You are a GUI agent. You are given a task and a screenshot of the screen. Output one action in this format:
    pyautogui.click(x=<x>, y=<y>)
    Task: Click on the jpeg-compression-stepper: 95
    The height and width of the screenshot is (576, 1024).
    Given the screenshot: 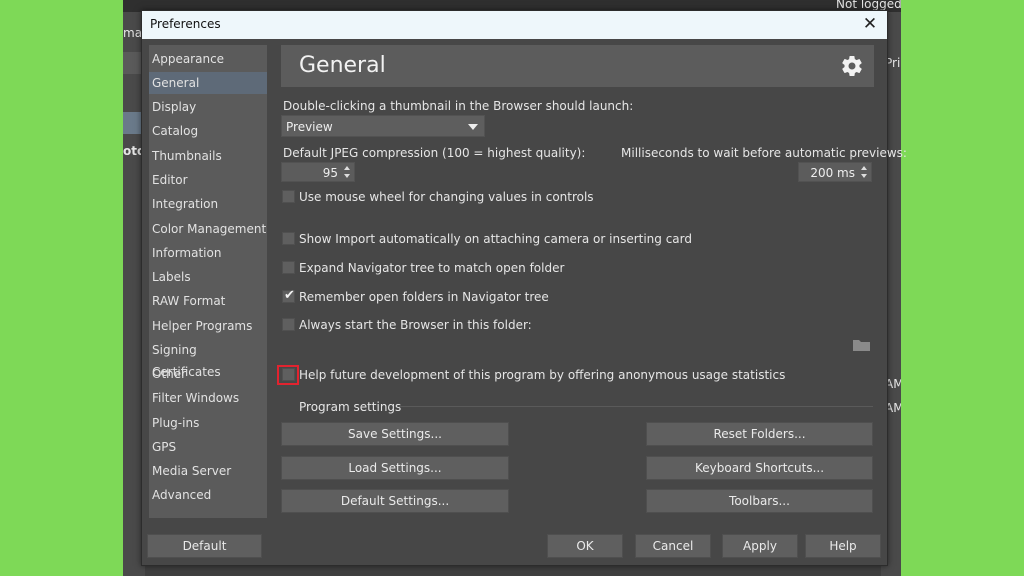 What is the action you would take?
    pyautogui.click(x=318, y=172)
    